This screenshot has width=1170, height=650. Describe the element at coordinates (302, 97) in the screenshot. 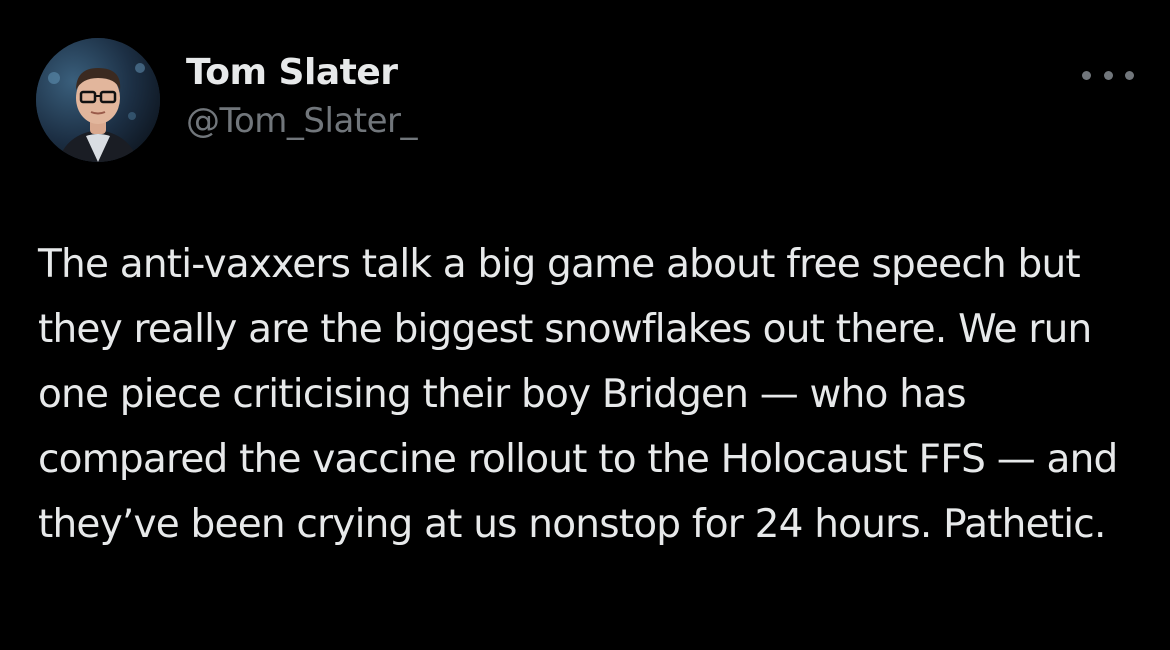

I see `tweet-author: Tom Slater @Tom_Slater_` at that location.